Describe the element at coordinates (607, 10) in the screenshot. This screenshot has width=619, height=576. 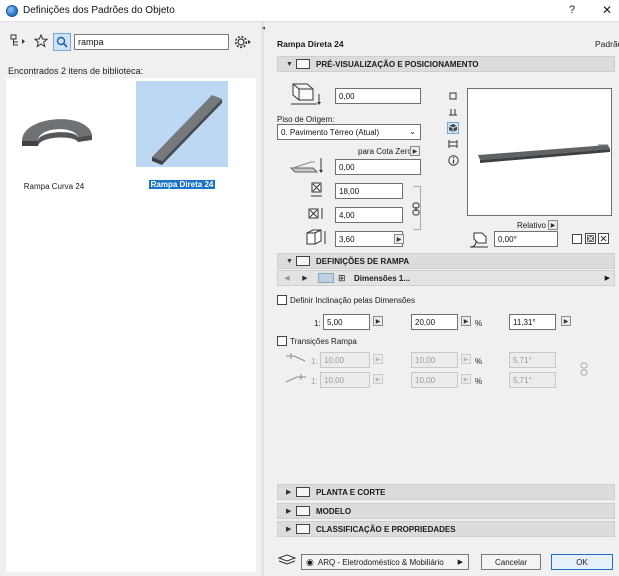
I see `close-button: ✕` at that location.